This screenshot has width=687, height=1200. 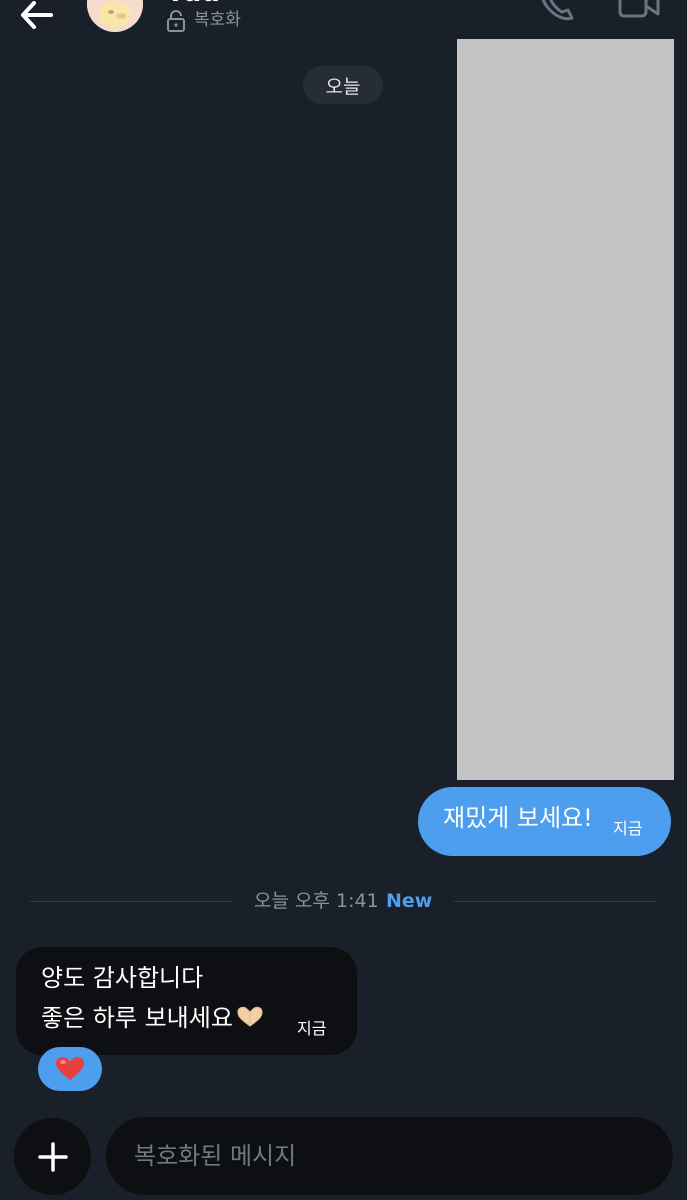 I want to click on call-button, so click(x=554, y=12).